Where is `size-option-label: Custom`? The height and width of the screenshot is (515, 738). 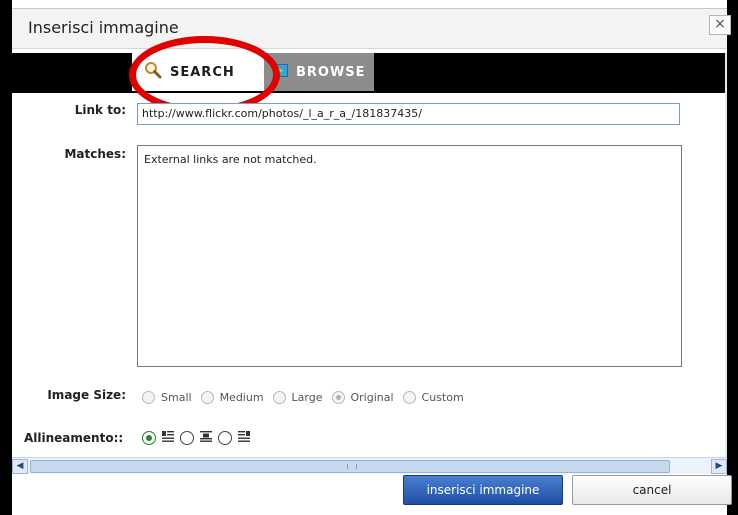 size-option-label: Custom is located at coordinates (442, 397).